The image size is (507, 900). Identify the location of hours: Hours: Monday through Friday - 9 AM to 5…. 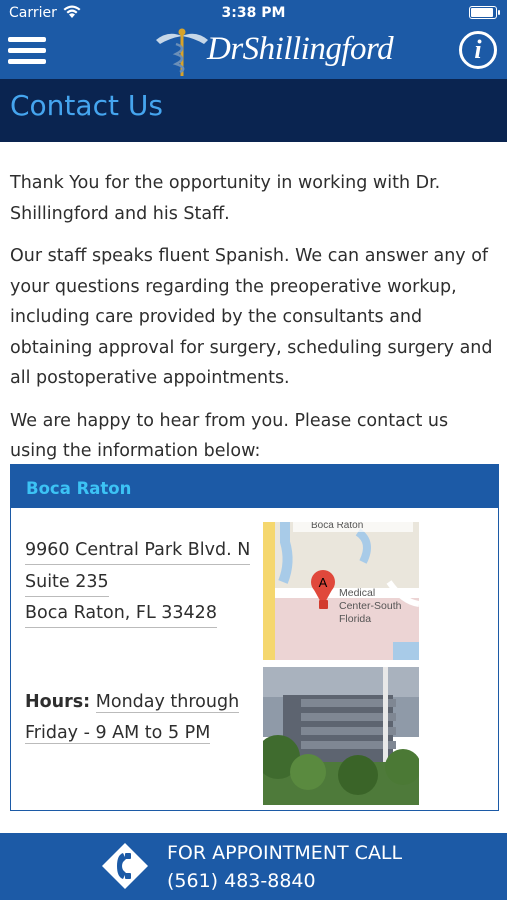
(140, 717).